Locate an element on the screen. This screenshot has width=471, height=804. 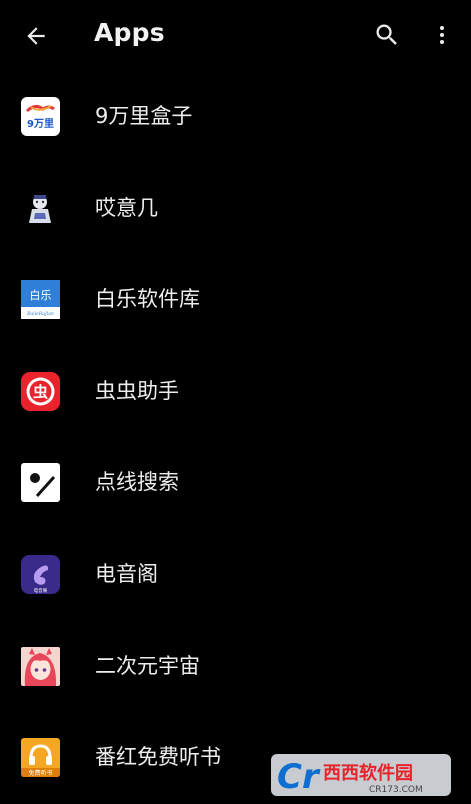
list-item: 9万里 9万里盒子 is located at coordinates (235, 117).